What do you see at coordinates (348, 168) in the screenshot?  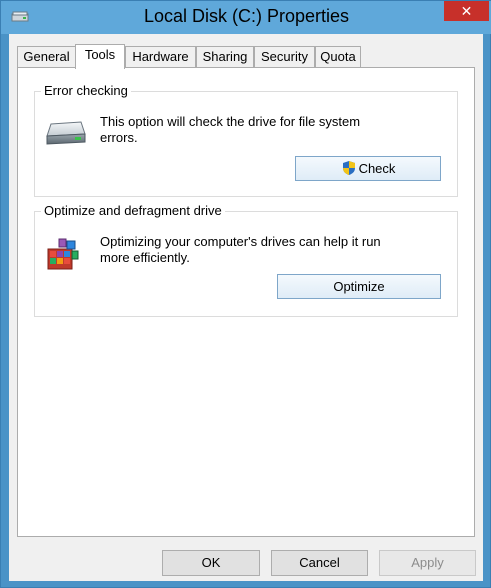 I see `uac-shield-icon` at bounding box center [348, 168].